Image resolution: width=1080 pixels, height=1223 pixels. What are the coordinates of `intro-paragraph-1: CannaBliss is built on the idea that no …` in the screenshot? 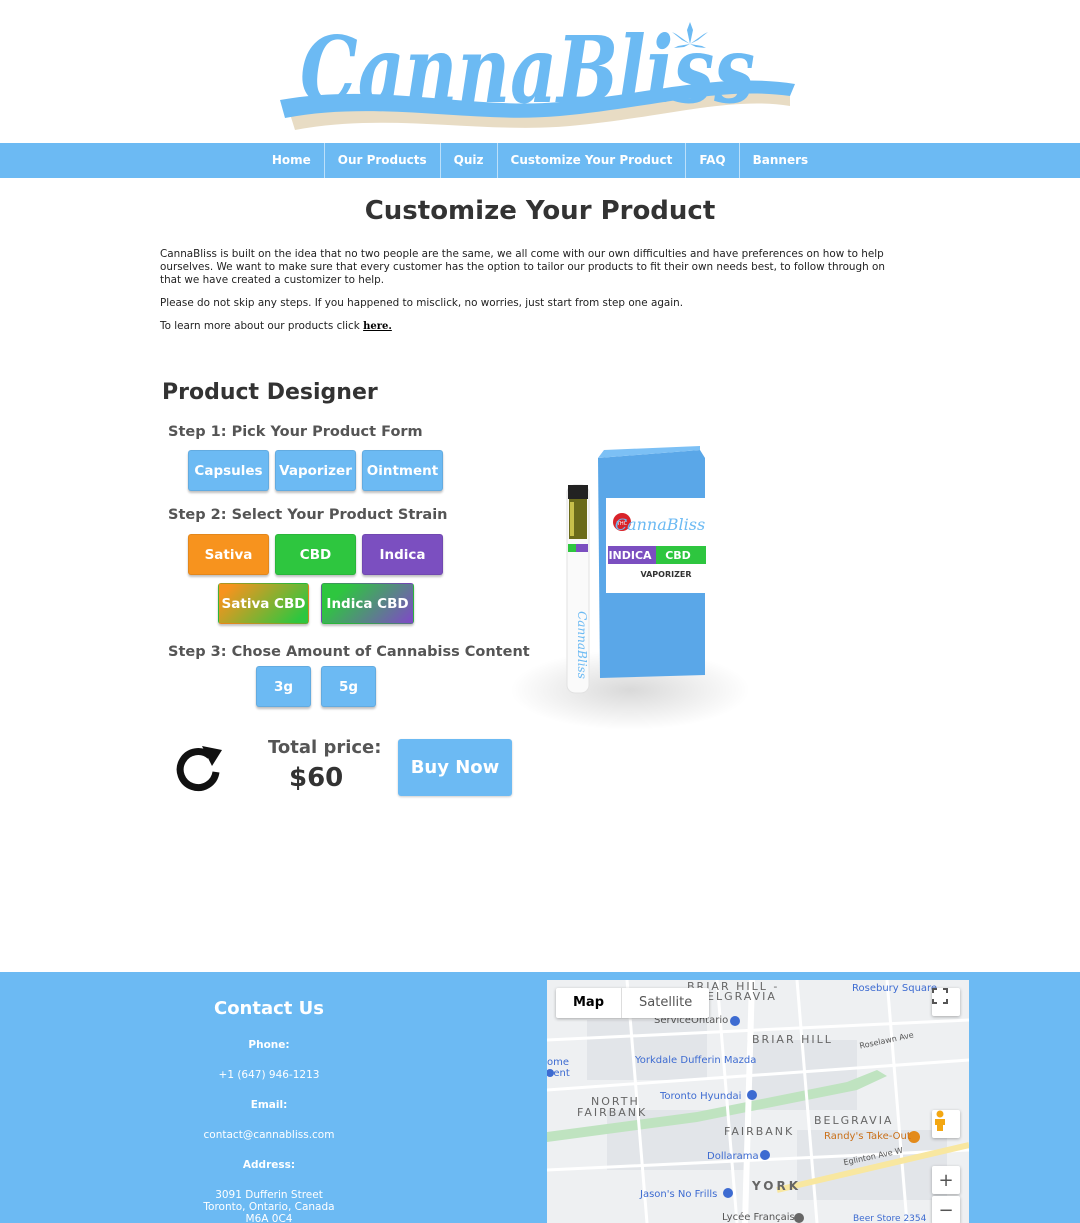 It's located at (522, 267).